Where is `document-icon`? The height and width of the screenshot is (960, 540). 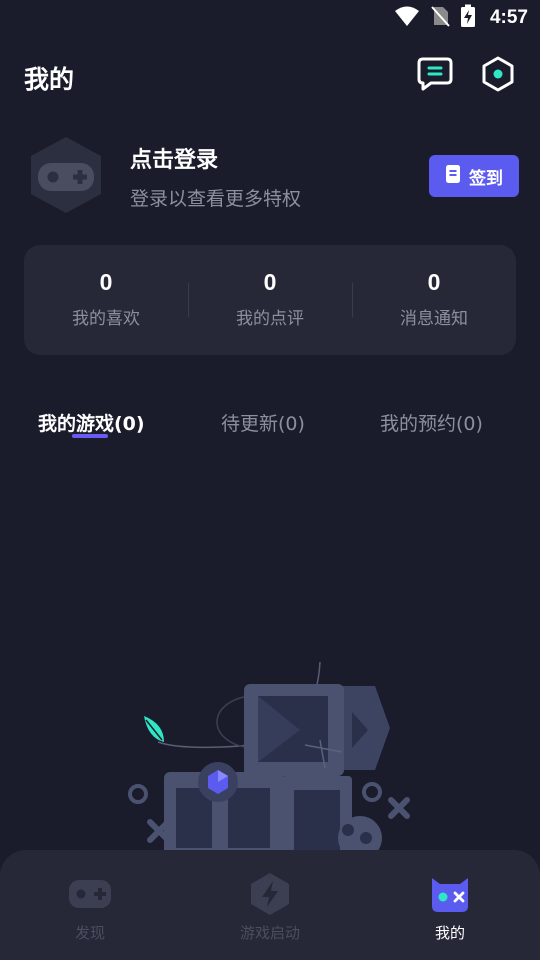
document-icon is located at coordinates (453, 176).